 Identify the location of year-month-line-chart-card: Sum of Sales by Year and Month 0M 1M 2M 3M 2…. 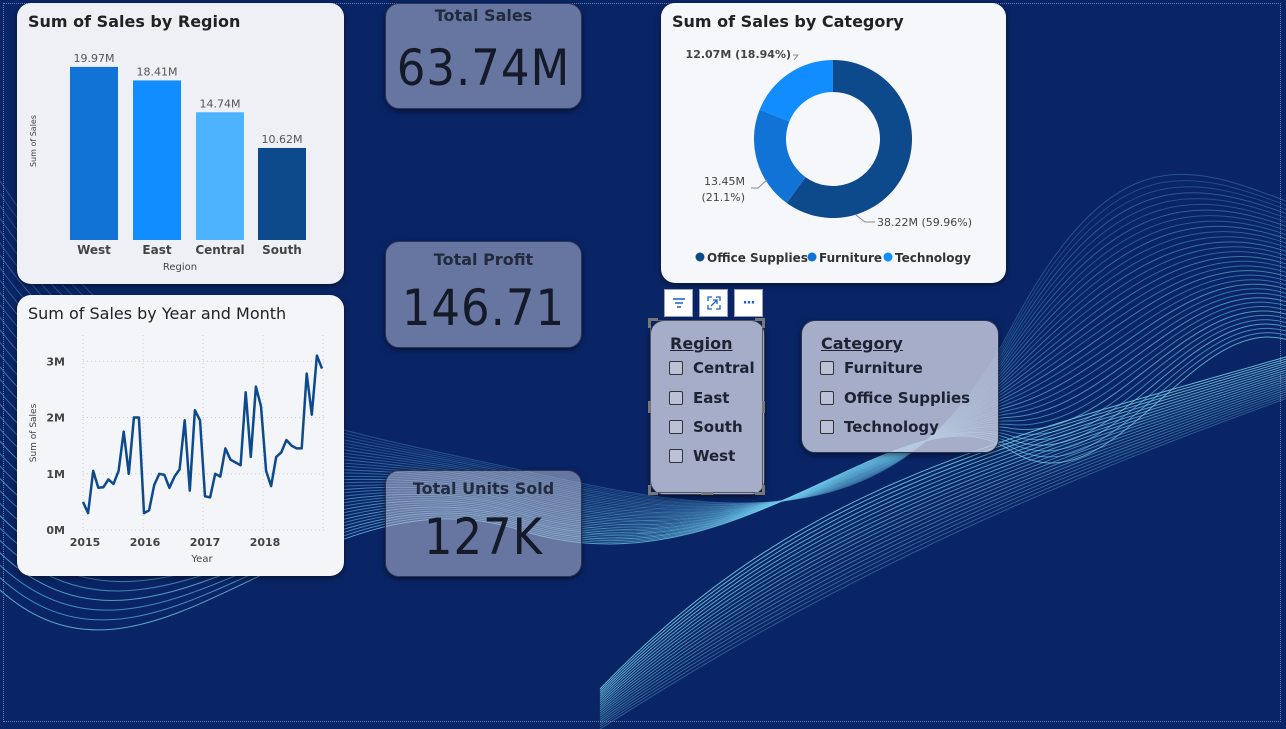
(180, 435).